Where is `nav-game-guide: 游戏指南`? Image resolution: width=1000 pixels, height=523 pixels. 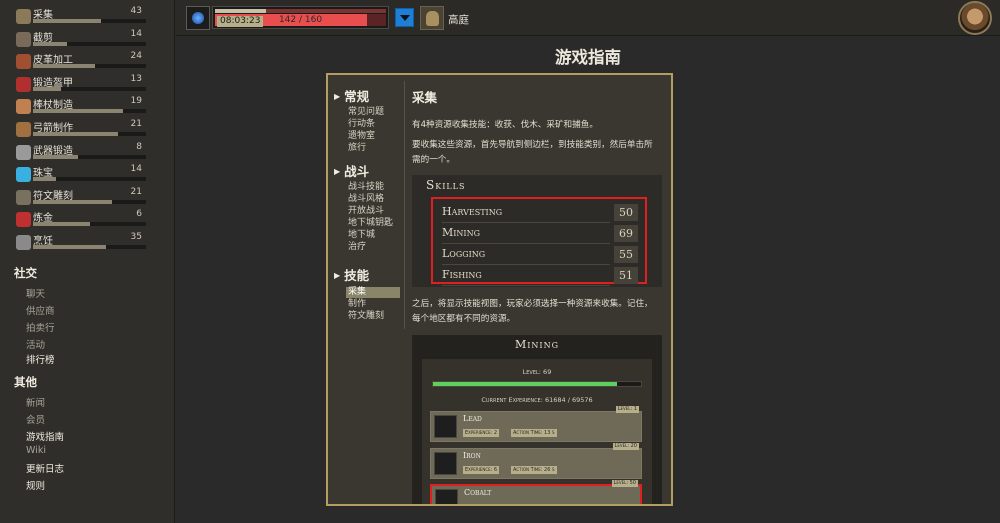 nav-game-guide: 游戏指南 is located at coordinates (45, 436).